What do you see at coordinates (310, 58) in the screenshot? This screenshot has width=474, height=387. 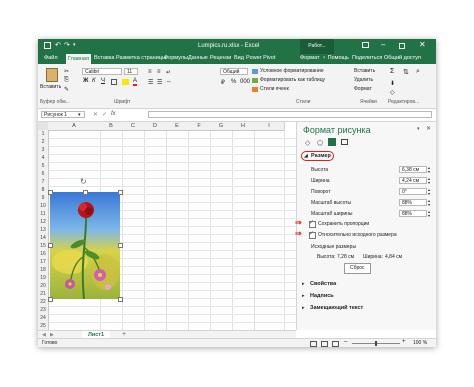 I see `tab-format: Формат` at bounding box center [310, 58].